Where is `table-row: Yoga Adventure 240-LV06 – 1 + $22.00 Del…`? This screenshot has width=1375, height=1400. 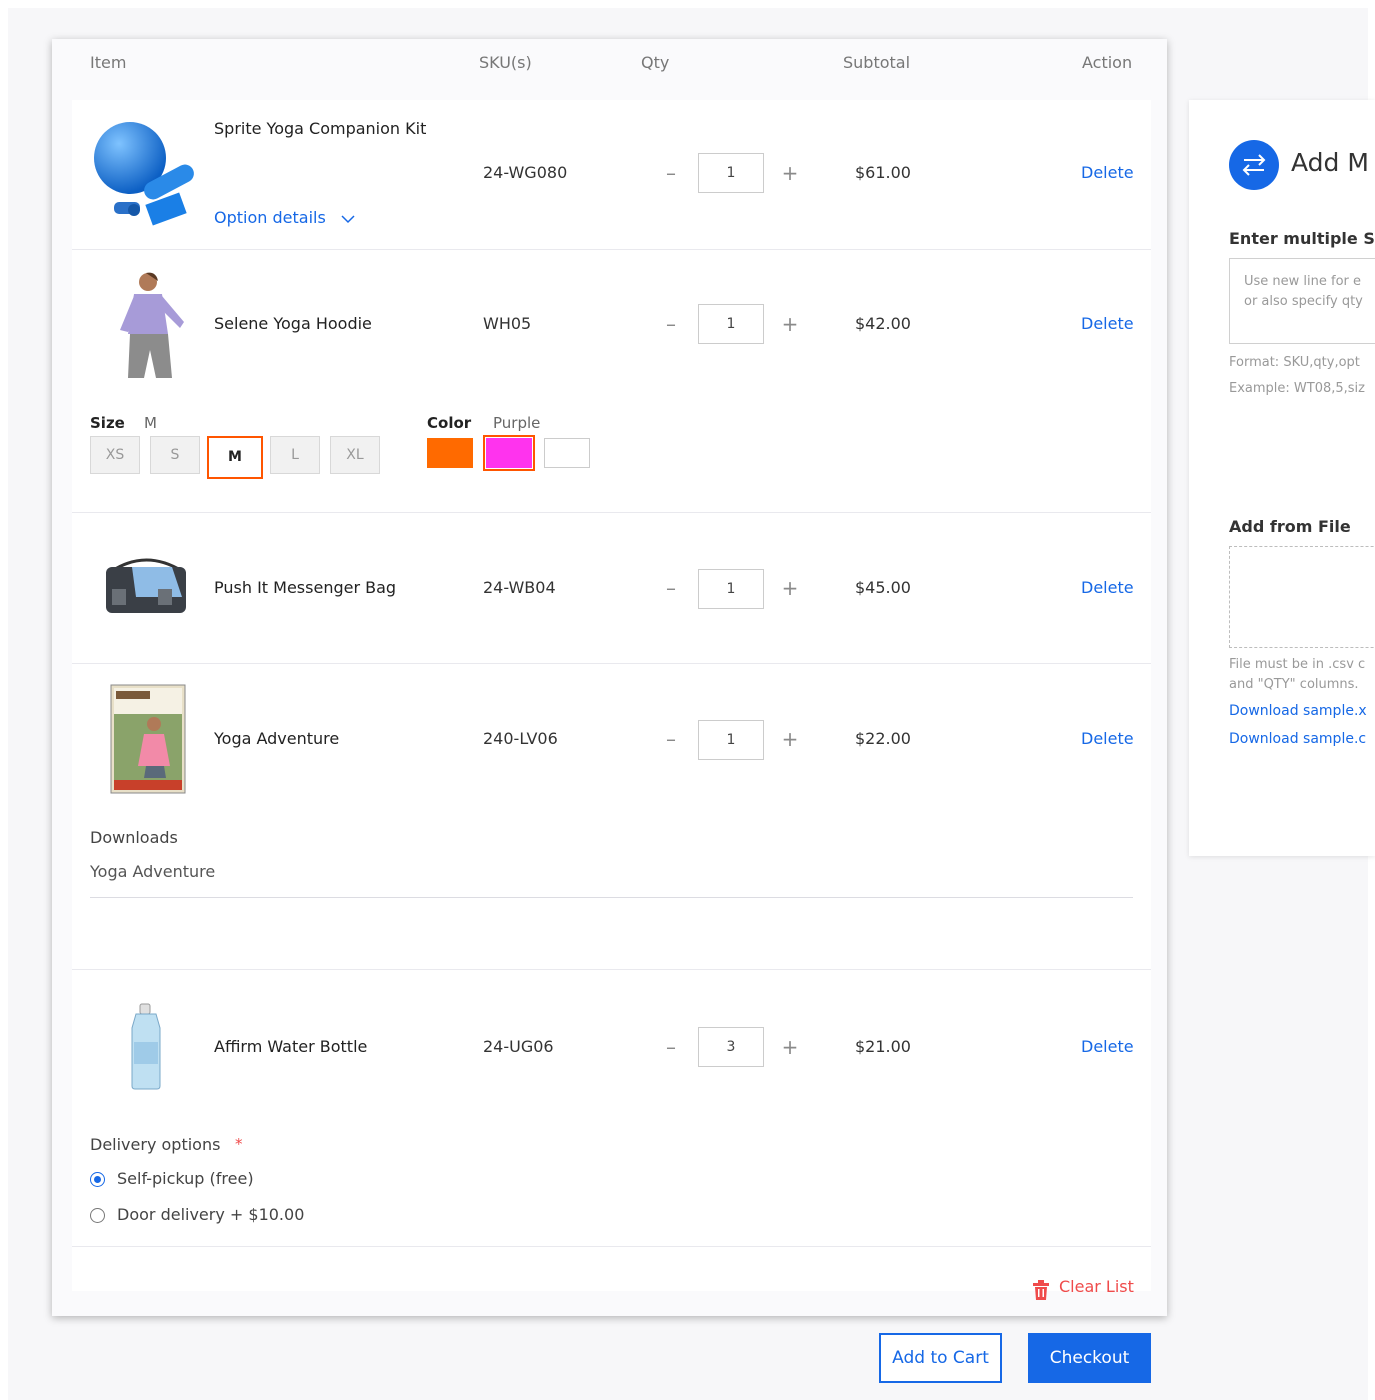
table-row: Yoga Adventure 240-LV06 – 1 + $22.00 Del… is located at coordinates (611, 797).